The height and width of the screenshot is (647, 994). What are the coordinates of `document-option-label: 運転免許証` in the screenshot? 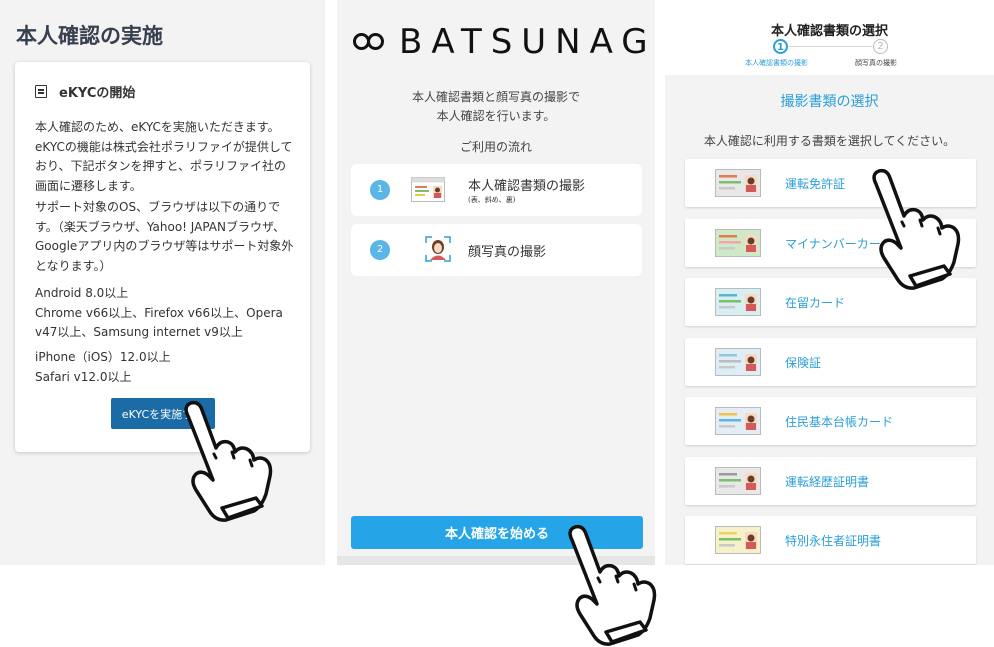 It's located at (815, 184).